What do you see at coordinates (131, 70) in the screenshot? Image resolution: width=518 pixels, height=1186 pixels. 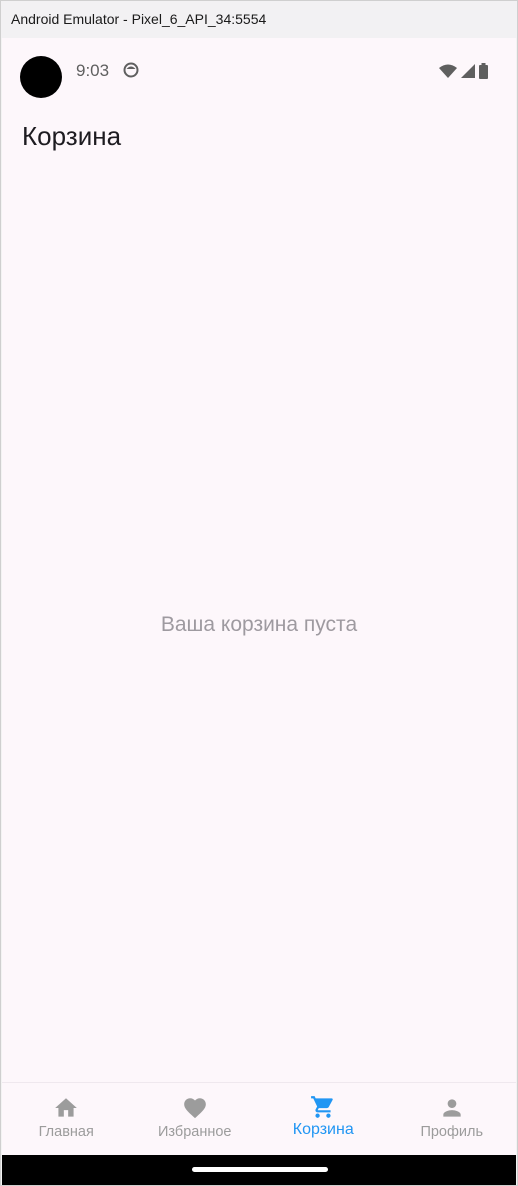 I see `notification-icon` at bounding box center [131, 70].